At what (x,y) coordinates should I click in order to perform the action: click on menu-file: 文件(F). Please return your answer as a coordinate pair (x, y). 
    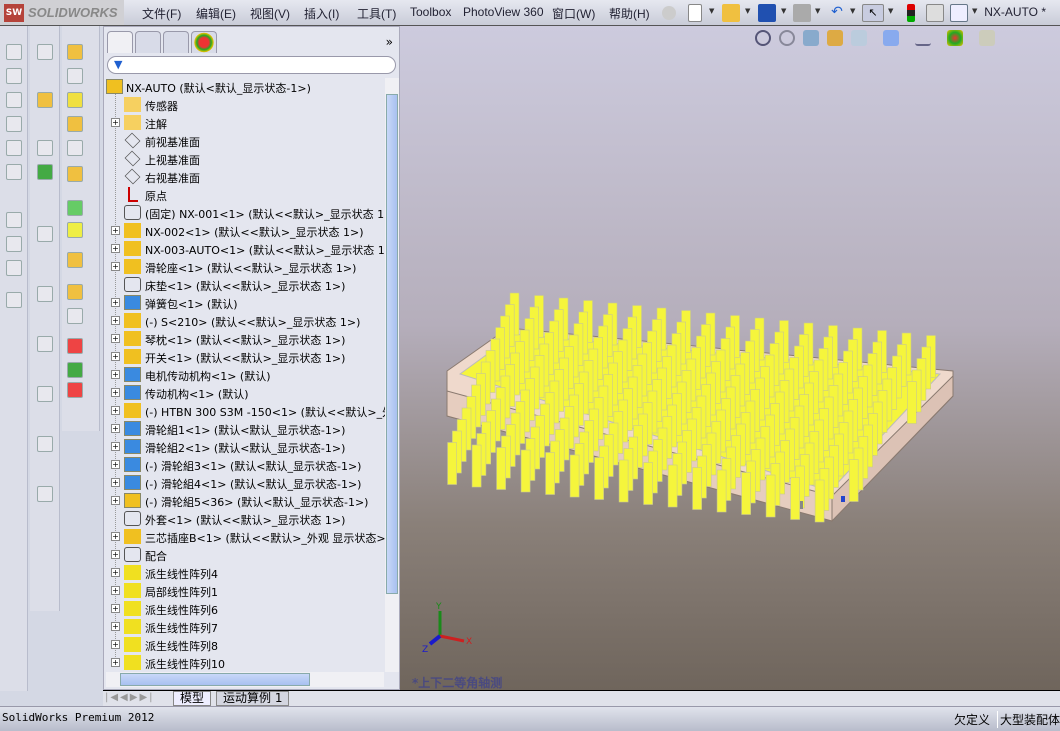
    Looking at the image, I should click on (161, 13).